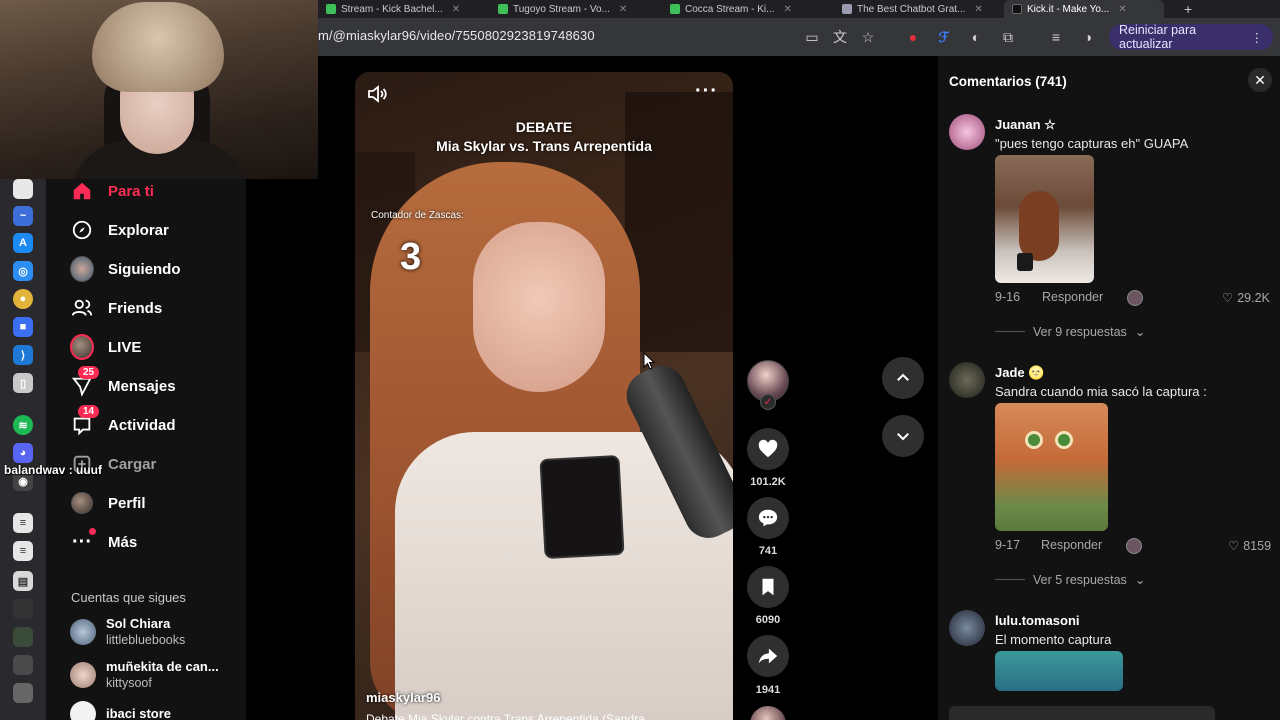  I want to click on freeform-app-icon: ~, so click(23, 216).